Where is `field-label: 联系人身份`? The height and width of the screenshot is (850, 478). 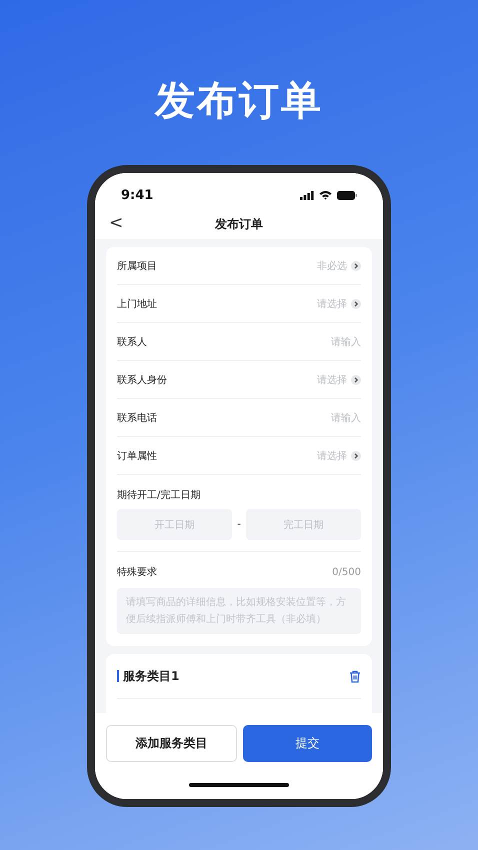 field-label: 联系人身份 is located at coordinates (142, 380).